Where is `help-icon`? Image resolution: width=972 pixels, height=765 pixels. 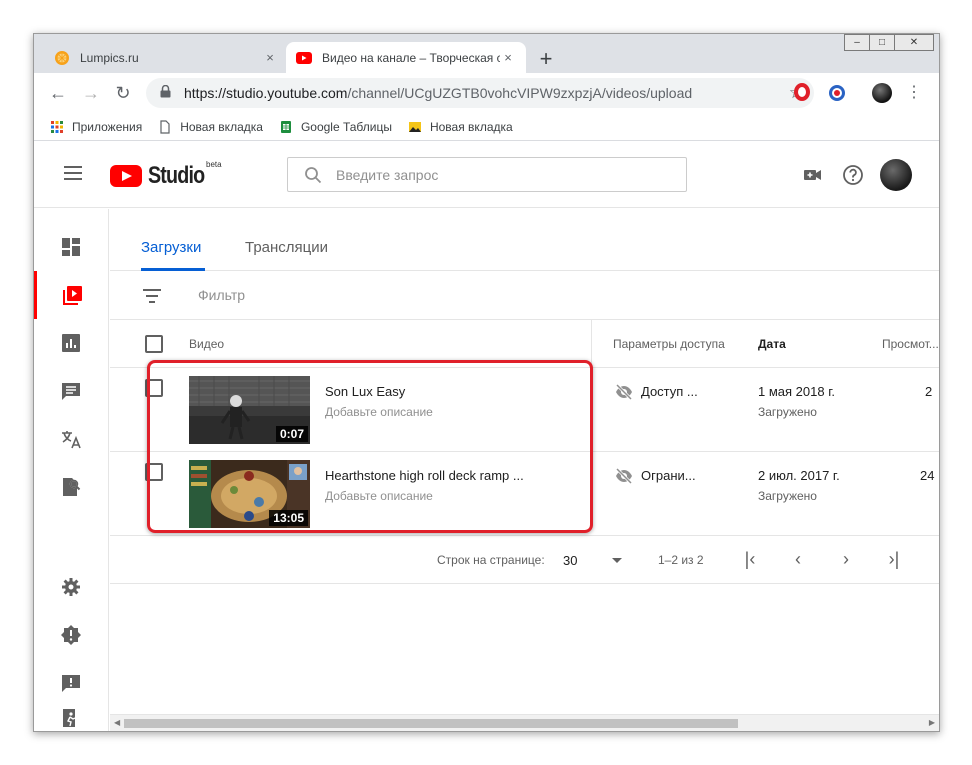 help-icon is located at coordinates (853, 175).